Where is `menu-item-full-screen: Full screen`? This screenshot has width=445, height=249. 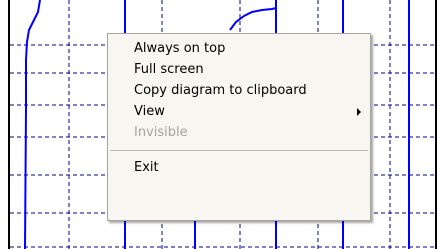 menu-item-full-screen: Full screen is located at coordinates (239, 69).